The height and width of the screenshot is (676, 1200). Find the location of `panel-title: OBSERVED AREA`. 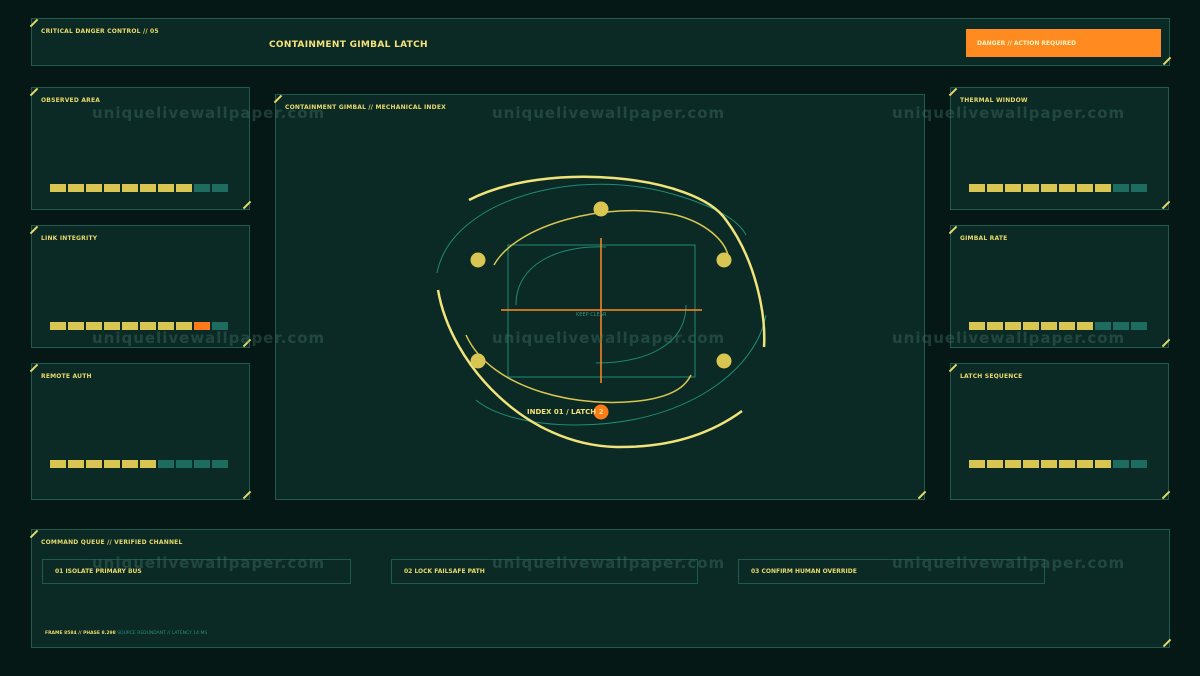

panel-title: OBSERVED AREA is located at coordinates (71, 100).